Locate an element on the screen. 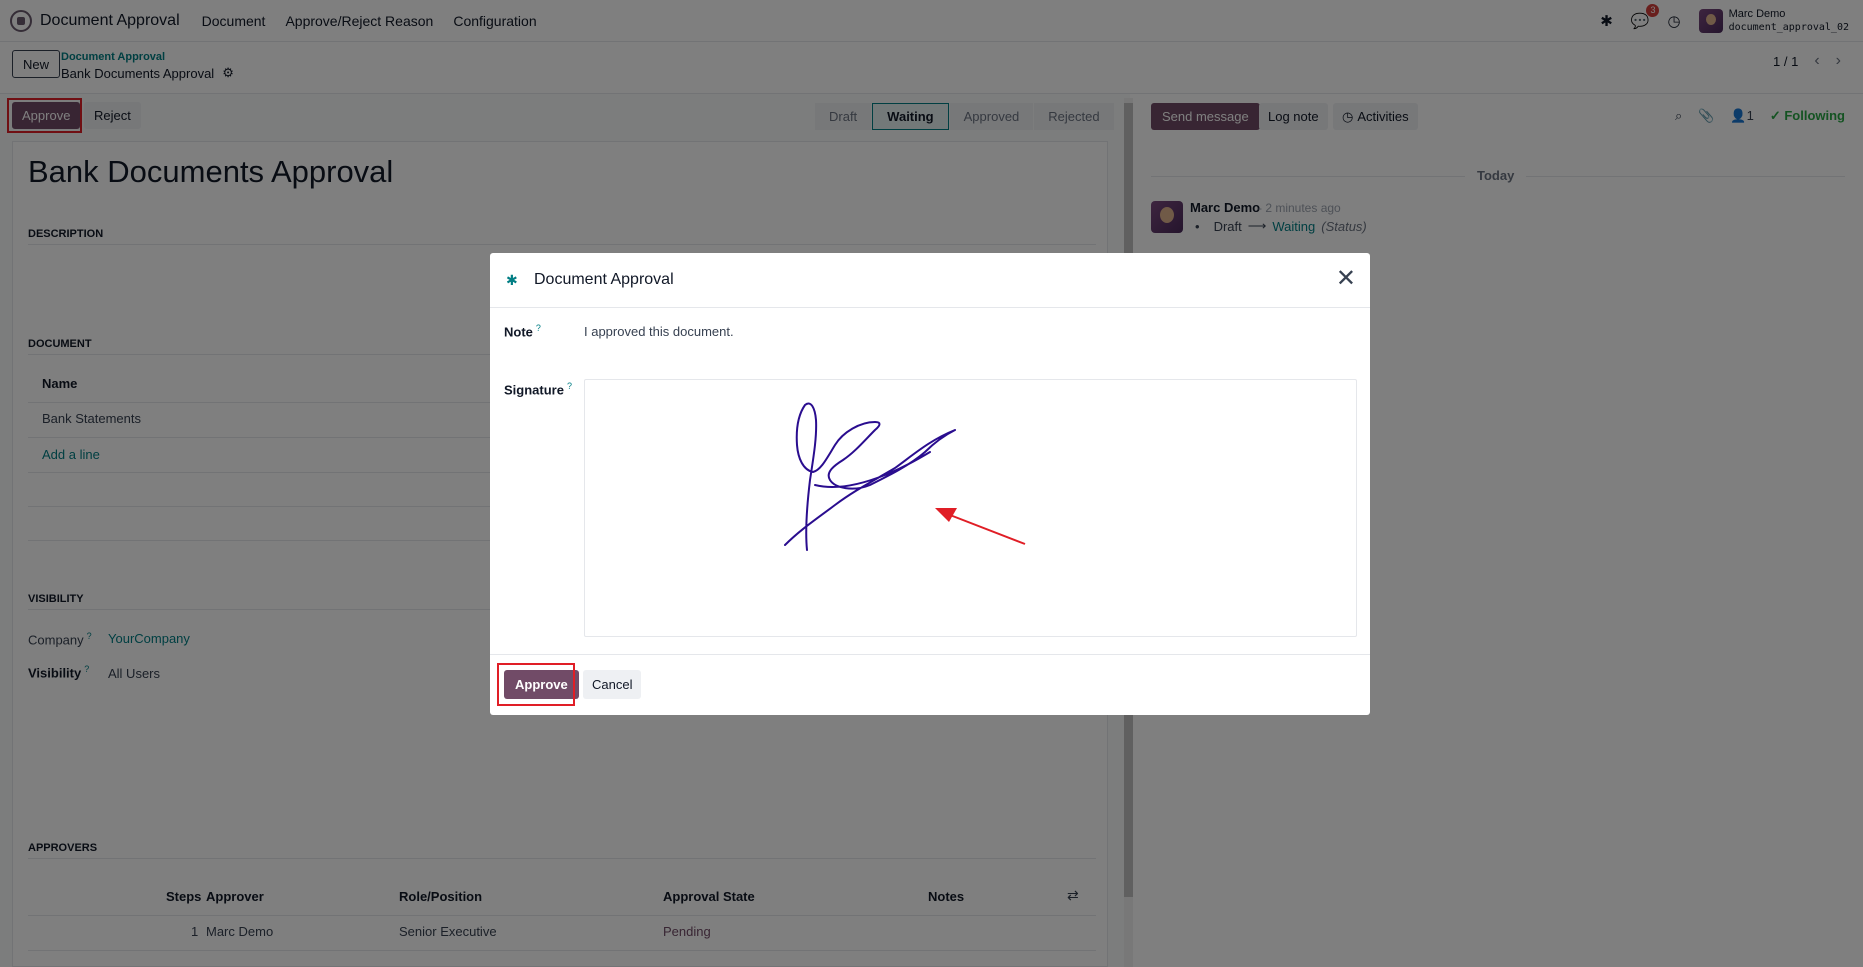 The height and width of the screenshot is (967, 1863). dialog-footer: Approve Cancel is located at coordinates (930, 684).